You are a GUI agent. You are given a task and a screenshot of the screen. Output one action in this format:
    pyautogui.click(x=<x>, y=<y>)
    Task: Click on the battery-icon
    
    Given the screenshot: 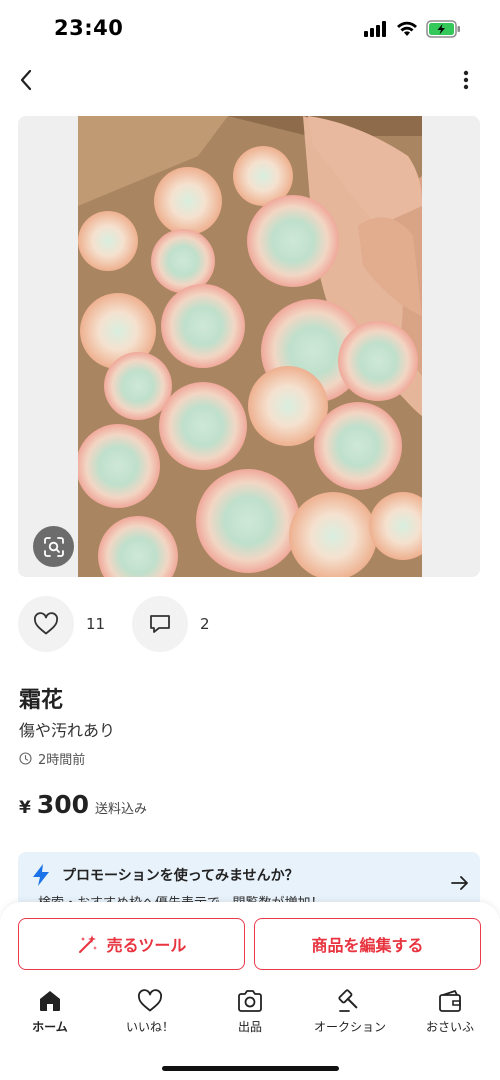 What is the action you would take?
    pyautogui.click(x=444, y=31)
    